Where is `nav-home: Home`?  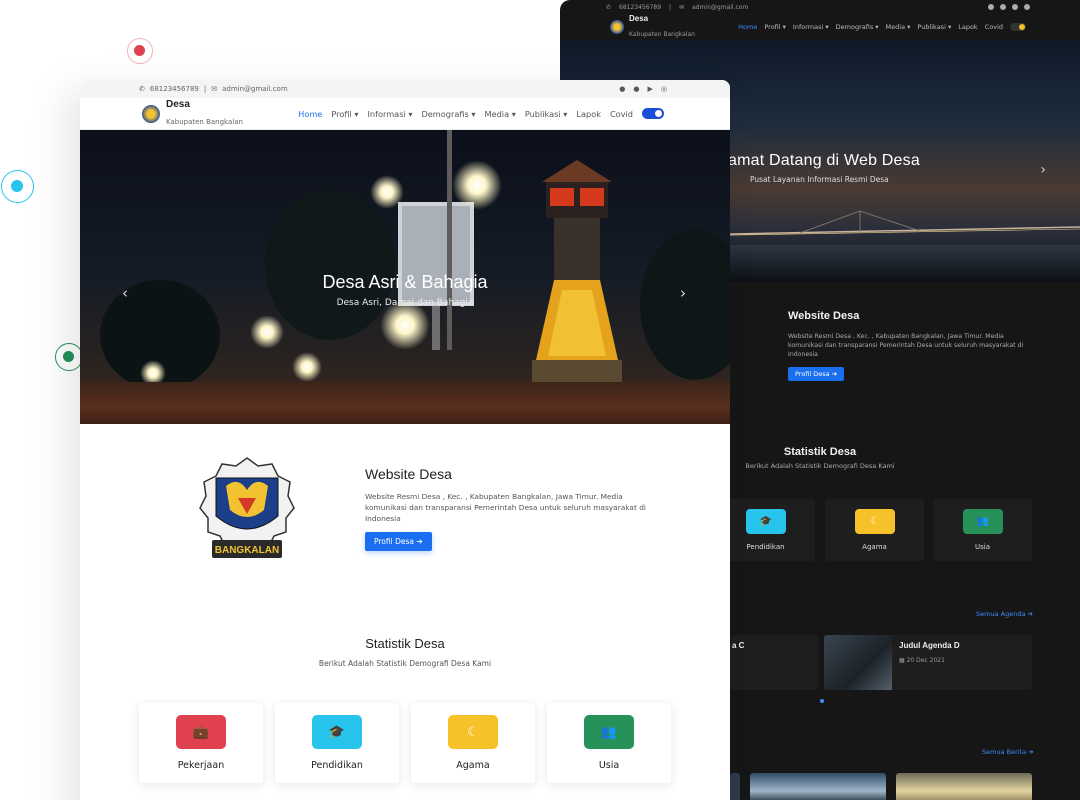 nav-home: Home is located at coordinates (310, 114).